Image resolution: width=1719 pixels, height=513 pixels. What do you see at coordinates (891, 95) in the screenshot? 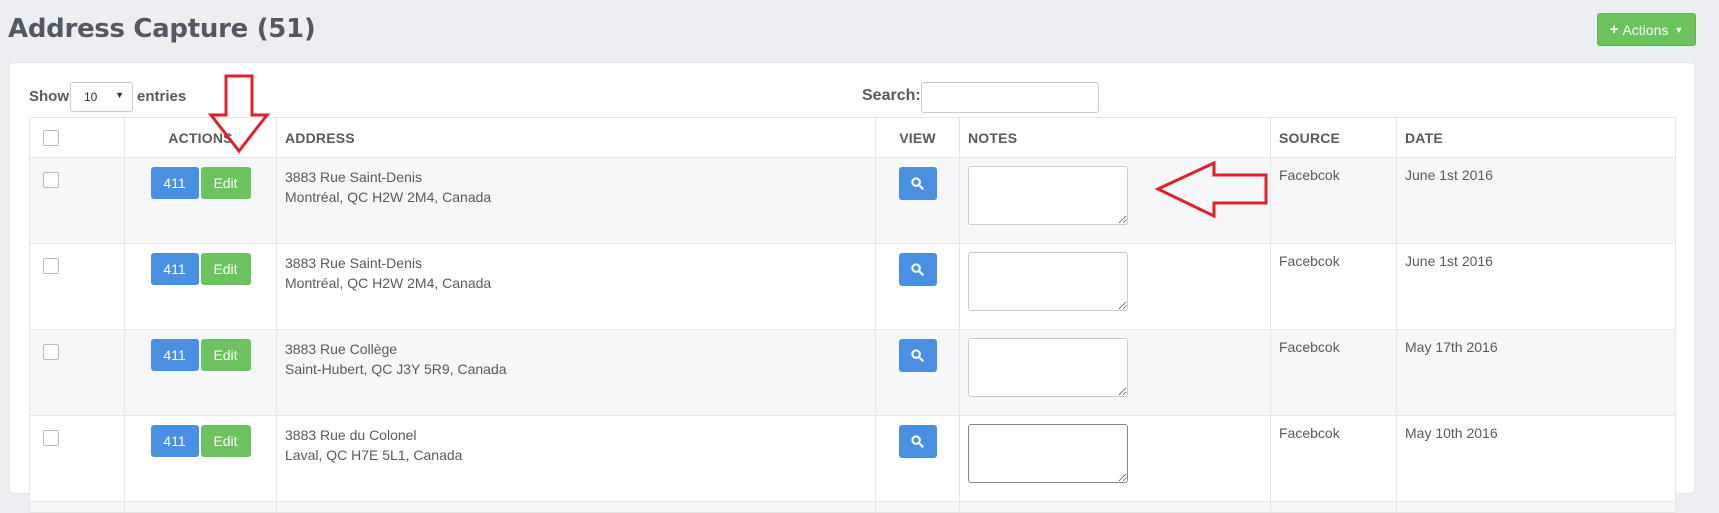
I see `search-label: Search:` at bounding box center [891, 95].